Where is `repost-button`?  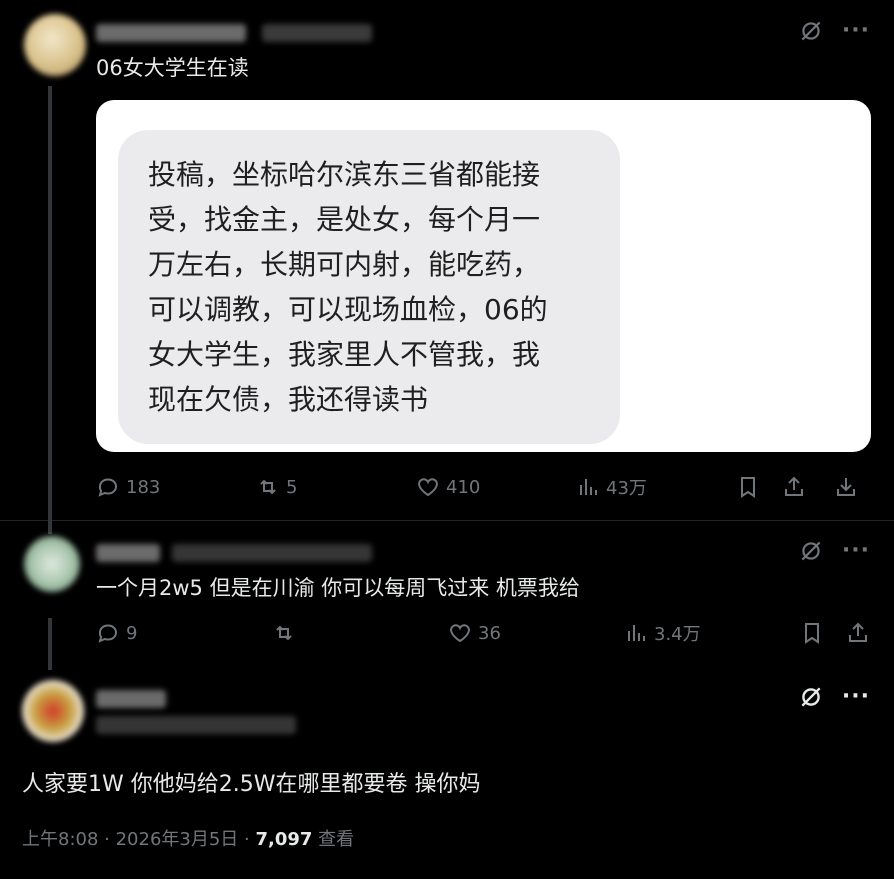
repost-button is located at coordinates (287, 633).